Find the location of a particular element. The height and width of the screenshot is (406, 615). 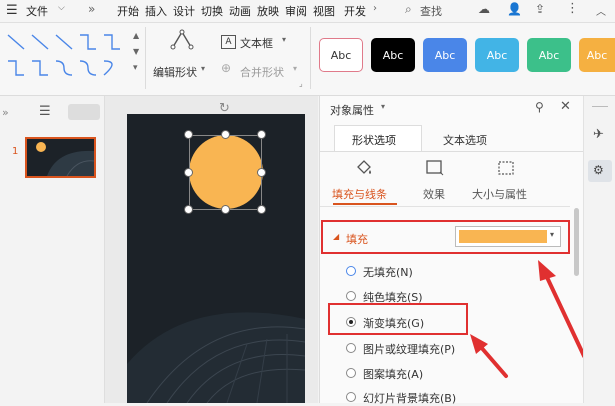

shape-style-cyan: Abc is located at coordinates (497, 55).